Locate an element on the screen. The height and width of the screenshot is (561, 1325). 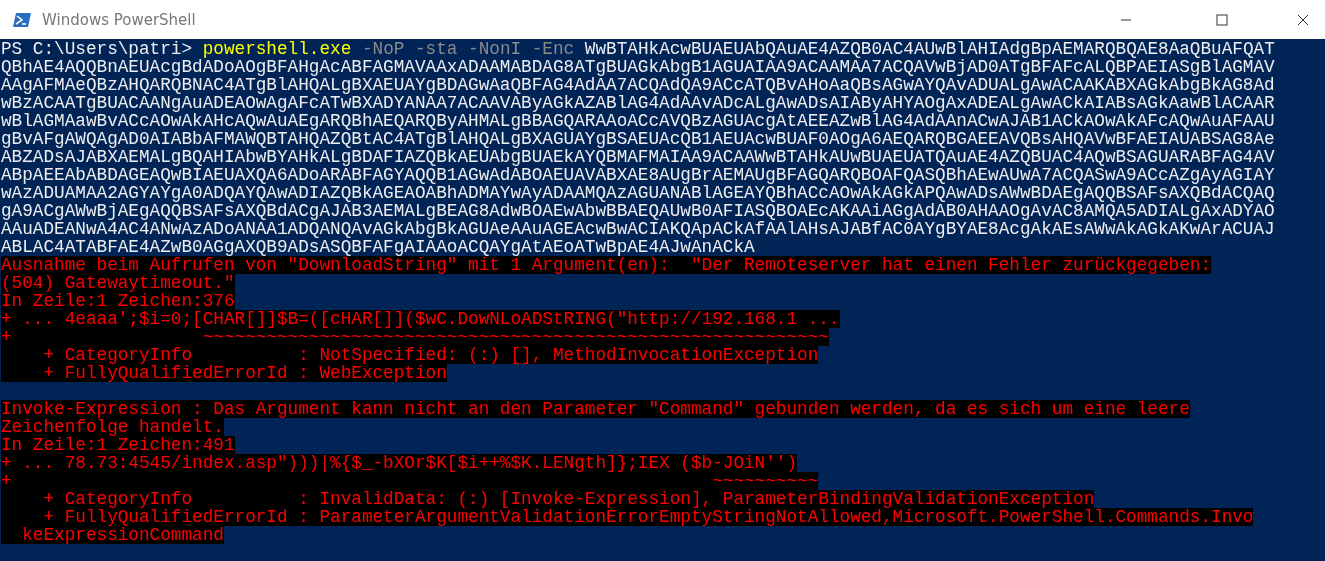
error-text: In Zeile:1 Zeichen:491 is located at coordinates (118, 445).